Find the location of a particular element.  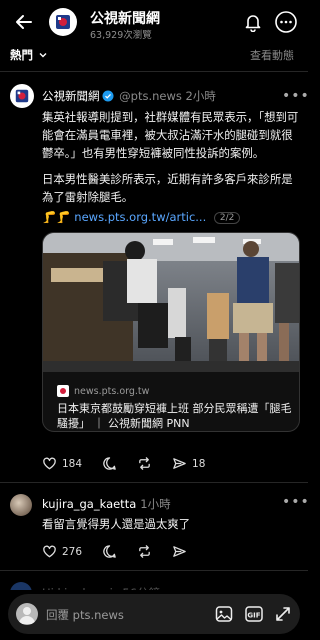

user-avatar-icon is located at coordinates (27, 615).